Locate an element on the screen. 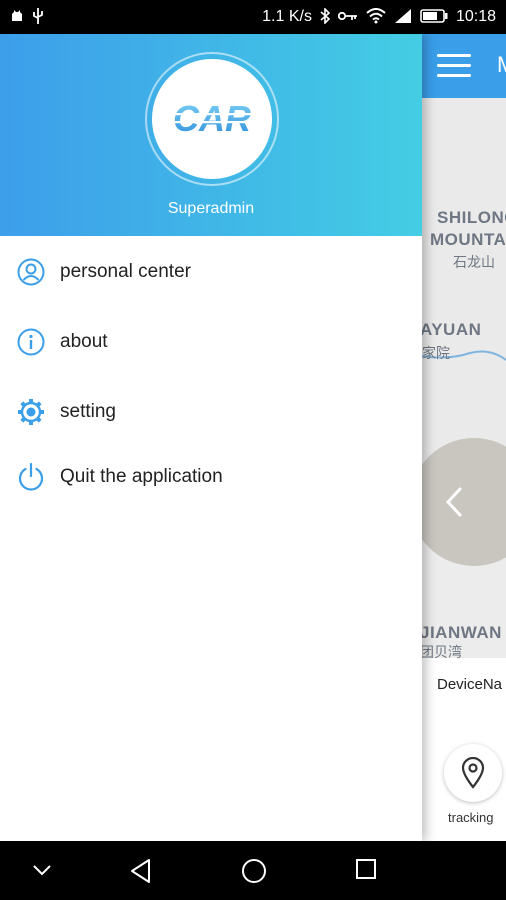 This screenshot has width=506, height=900. map-label: 家院 is located at coordinates (436, 353).